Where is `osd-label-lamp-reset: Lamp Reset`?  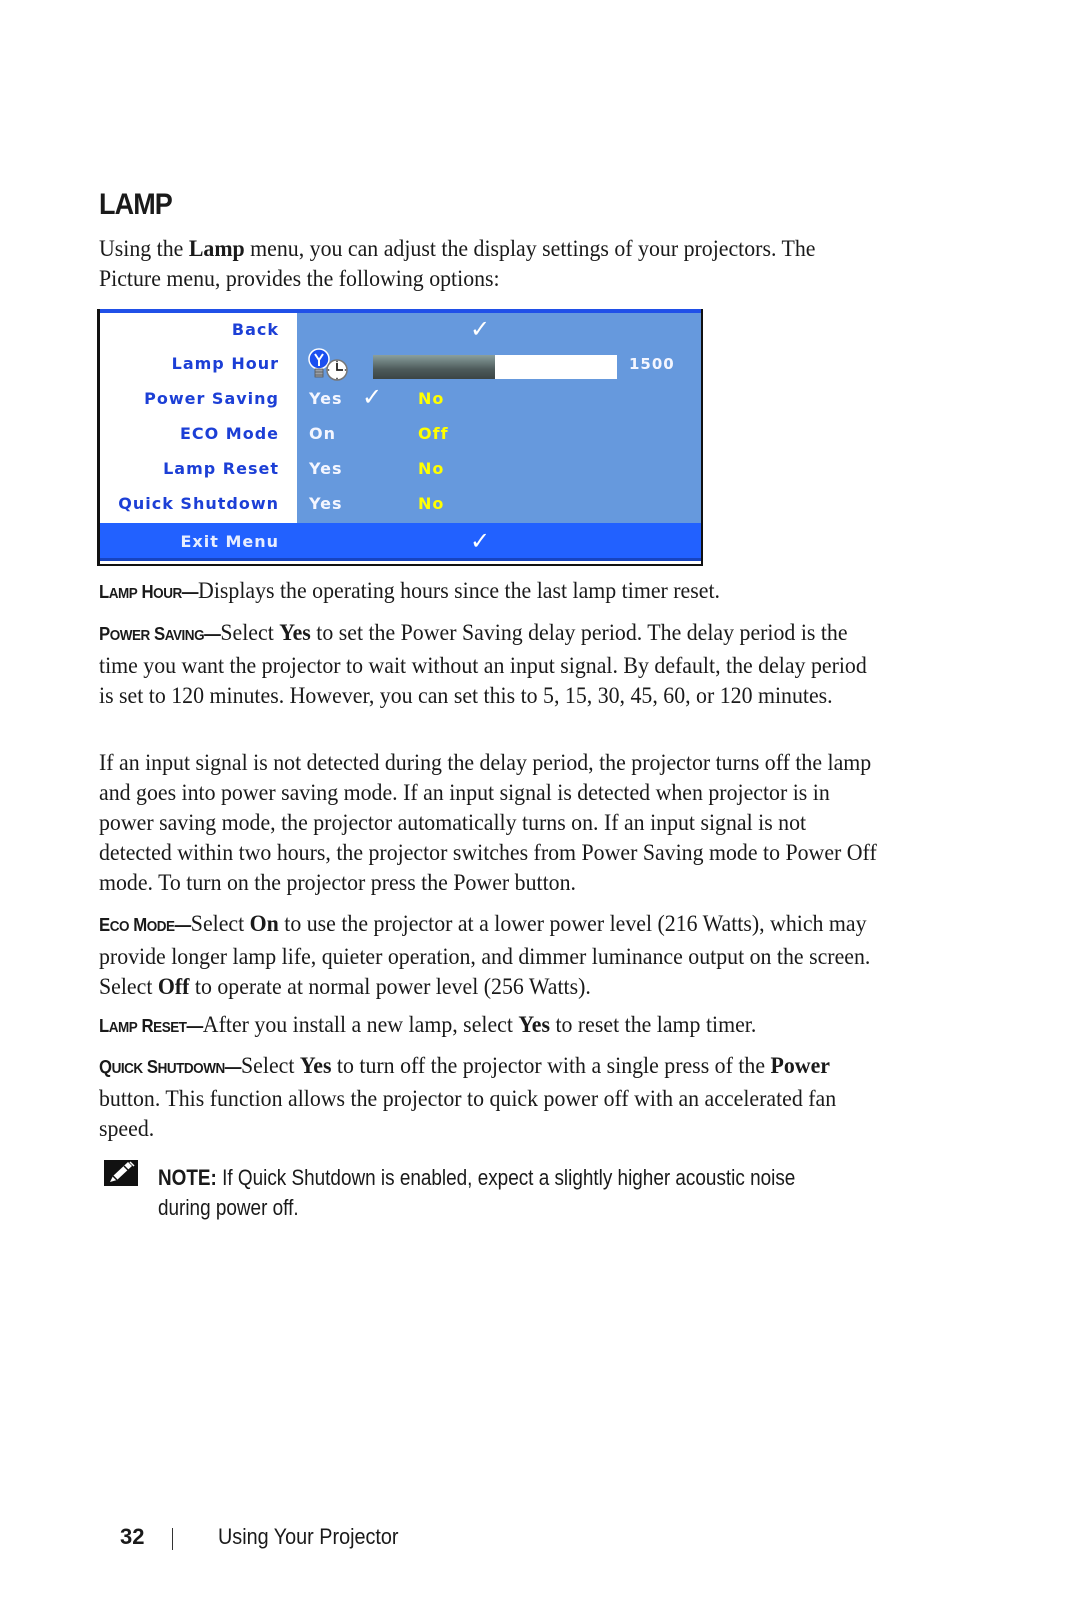 osd-label-lamp-reset: Lamp Reset is located at coordinates (221, 468).